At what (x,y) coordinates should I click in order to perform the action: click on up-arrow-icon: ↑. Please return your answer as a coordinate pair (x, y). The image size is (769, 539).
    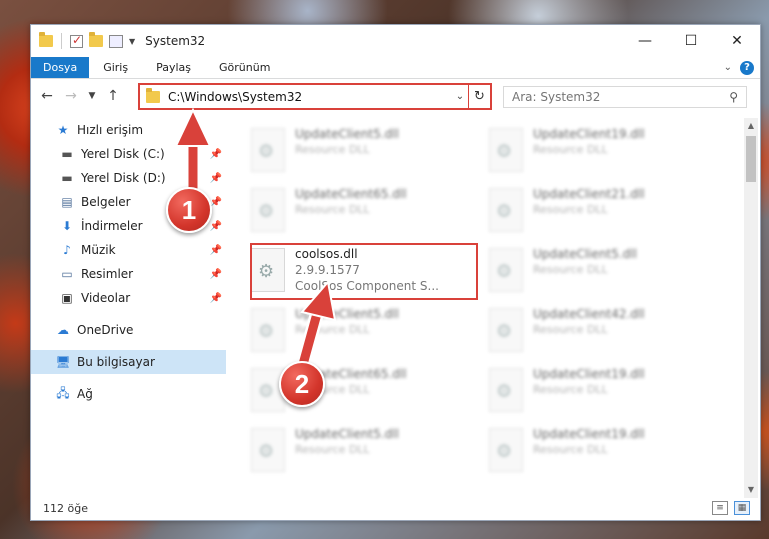
    Looking at the image, I should click on (113, 96).